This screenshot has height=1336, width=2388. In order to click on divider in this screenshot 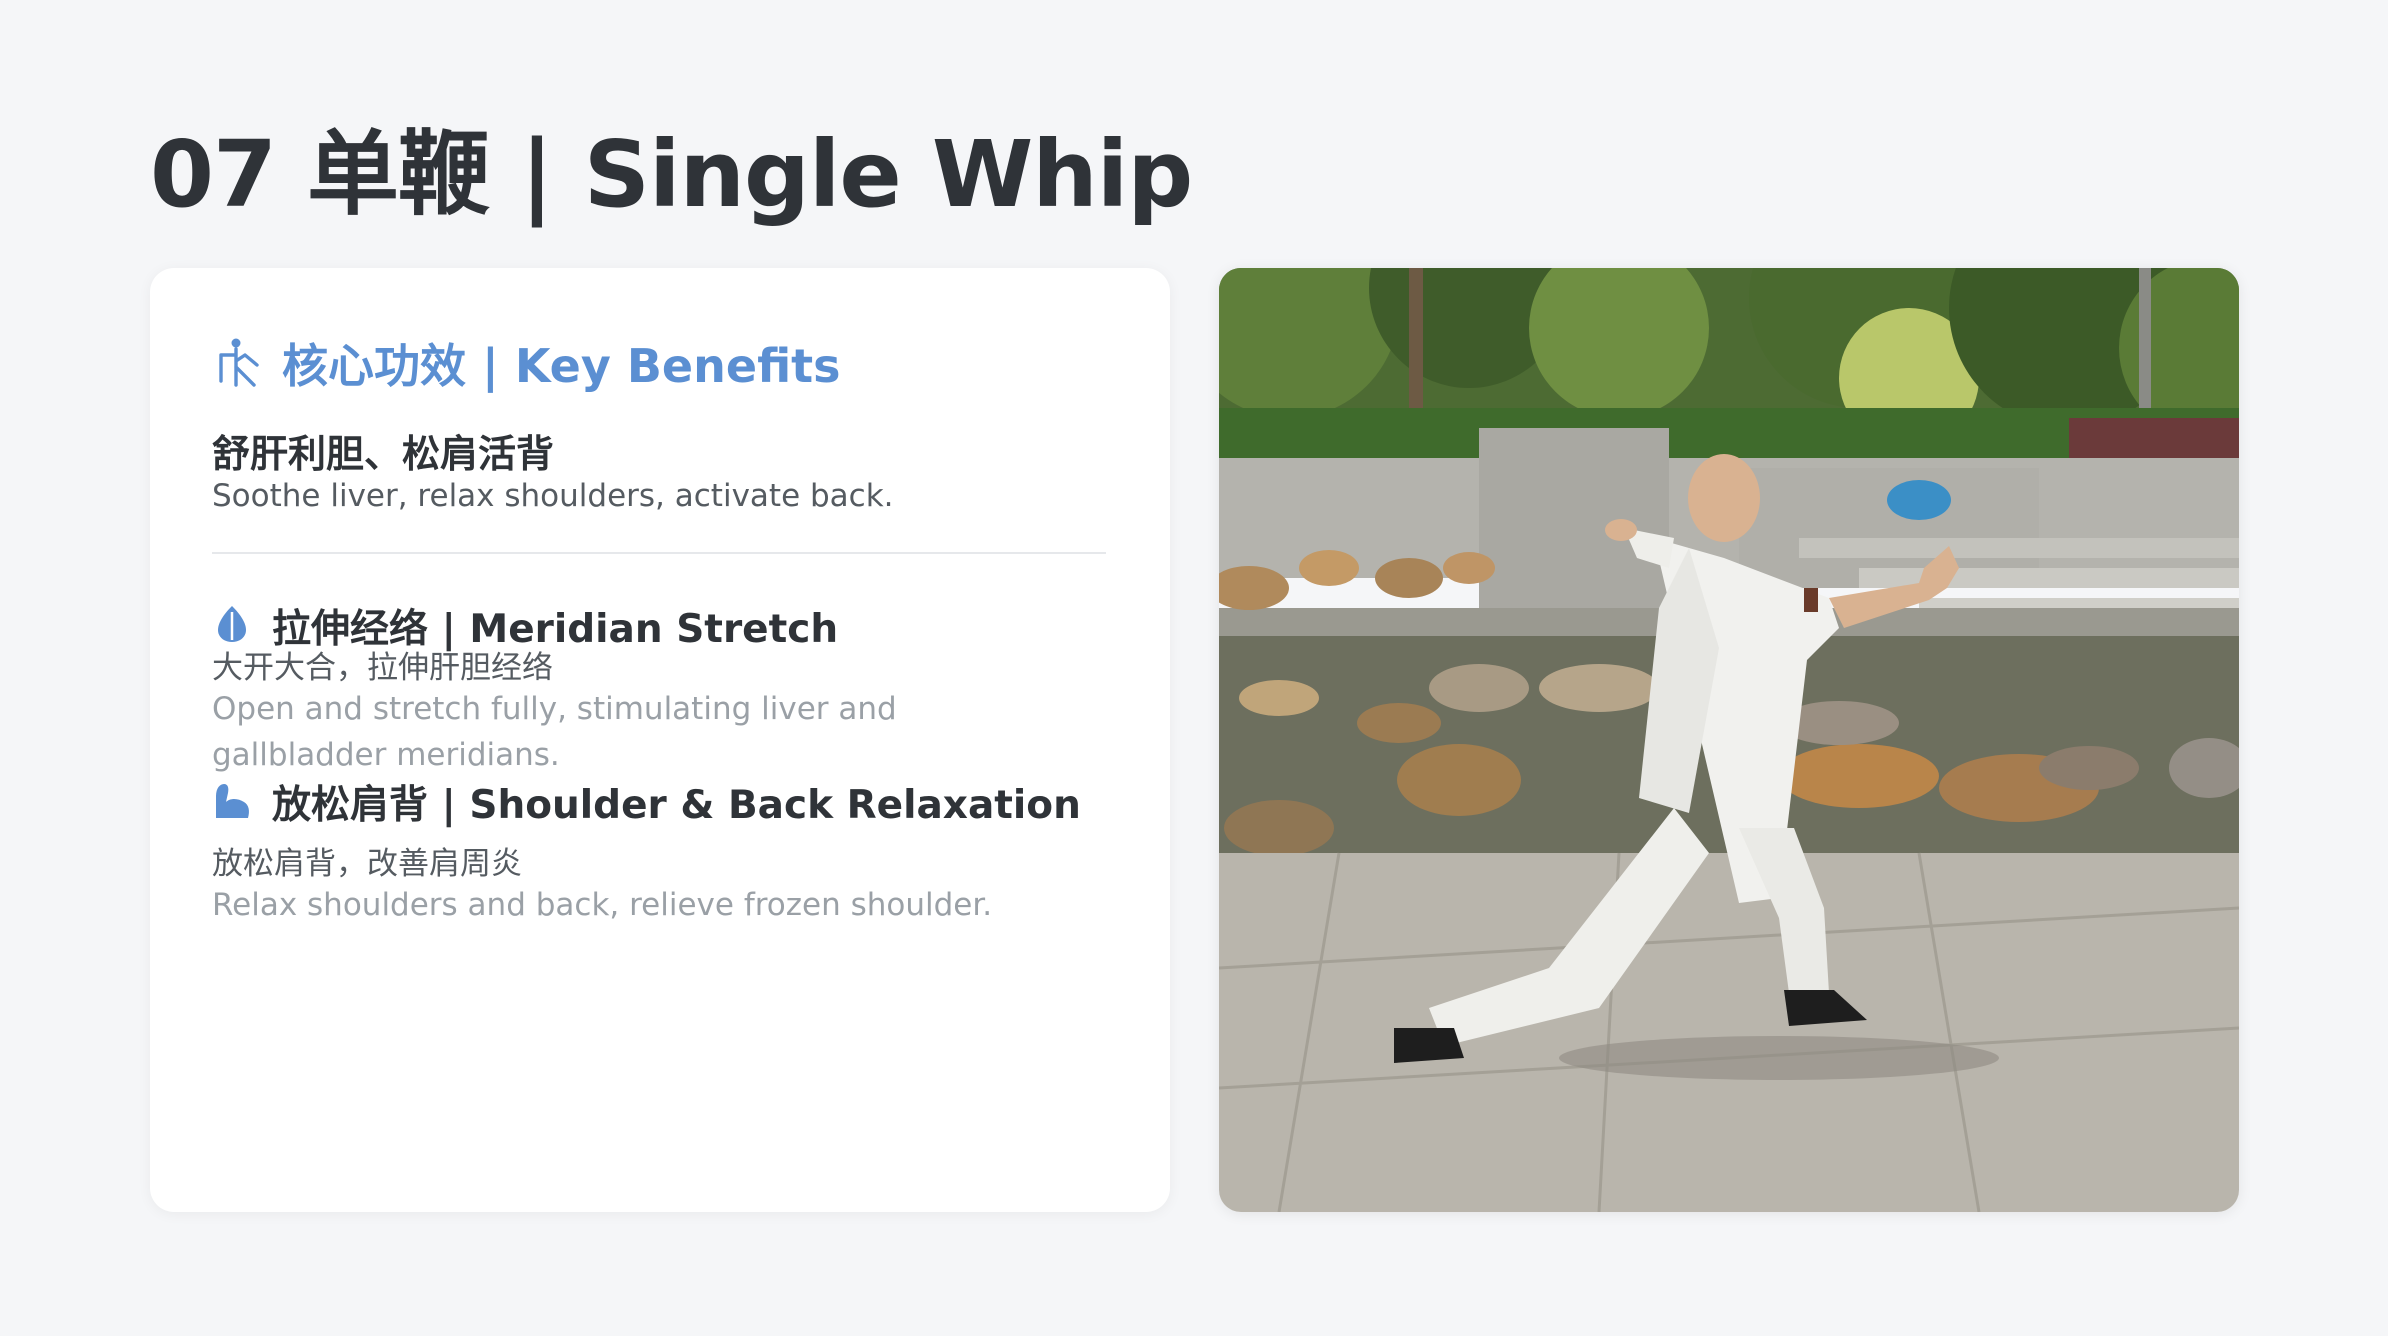, I will do `click(659, 553)`.